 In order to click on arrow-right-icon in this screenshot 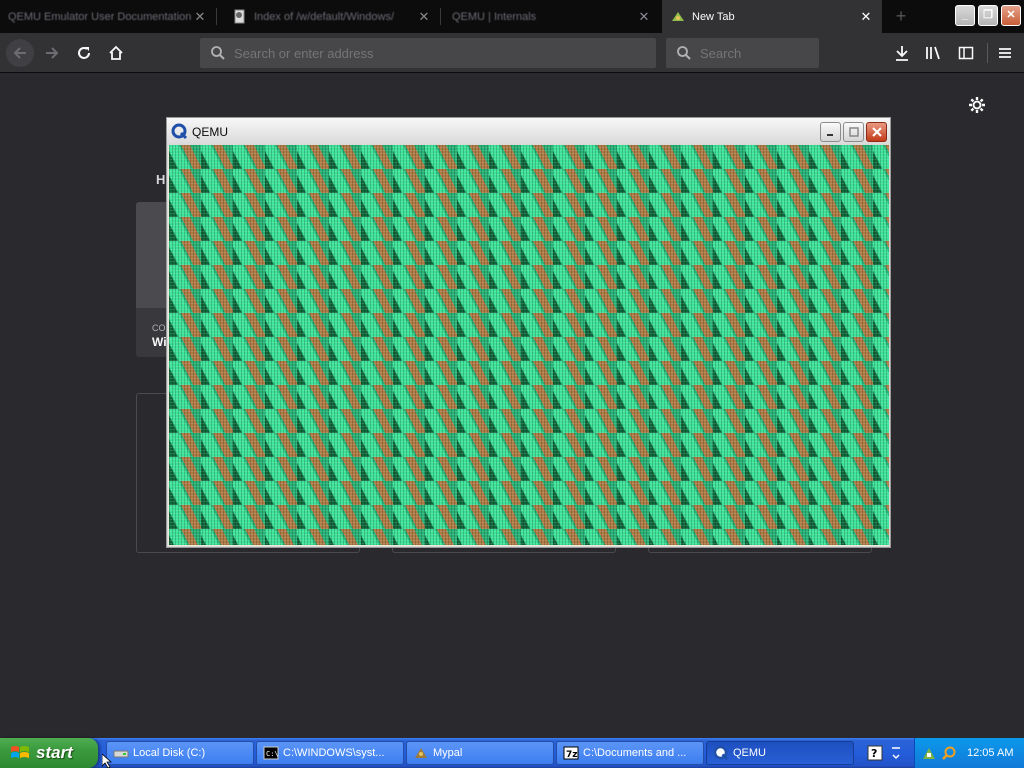, I will do `click(52, 53)`.